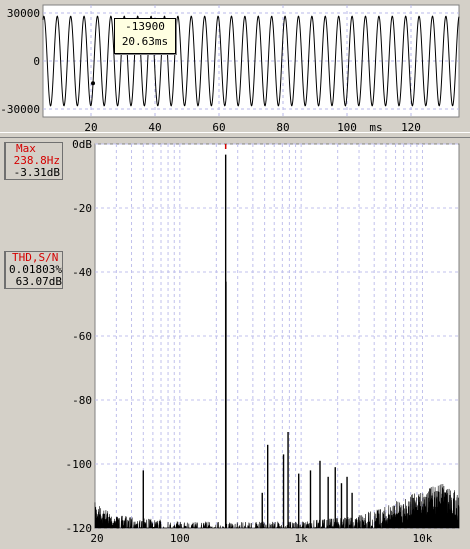  I want to click on max-level: -3.31dB, so click(36, 172).